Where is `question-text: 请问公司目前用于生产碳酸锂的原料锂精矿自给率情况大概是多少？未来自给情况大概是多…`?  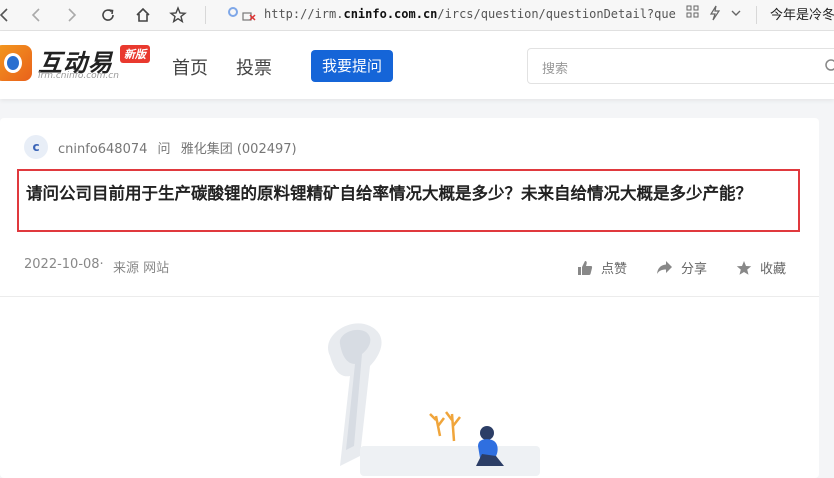 question-text: 请问公司目前用于生产碳酸锂的原料锂精矿自给率情况大概是多少？未来自给情况大概是多… is located at coordinates (389, 193).